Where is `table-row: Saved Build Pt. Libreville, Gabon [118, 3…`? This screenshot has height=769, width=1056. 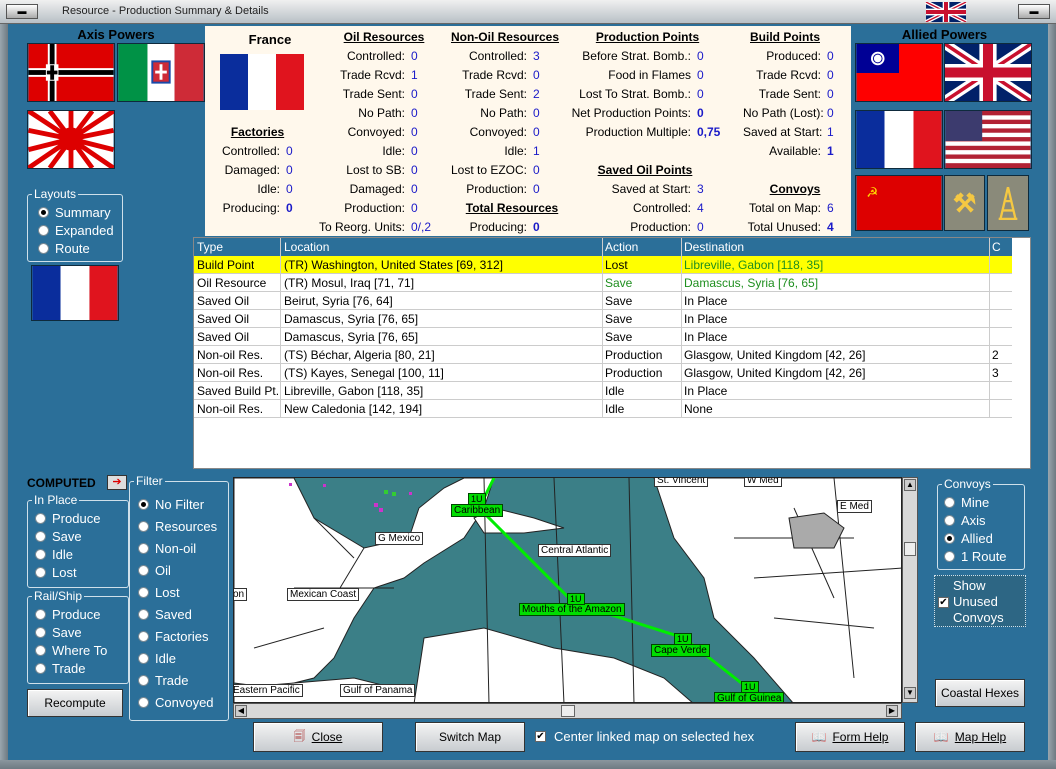 table-row: Saved Build Pt. Libreville, Gabon [118, 3… is located at coordinates (603, 391).